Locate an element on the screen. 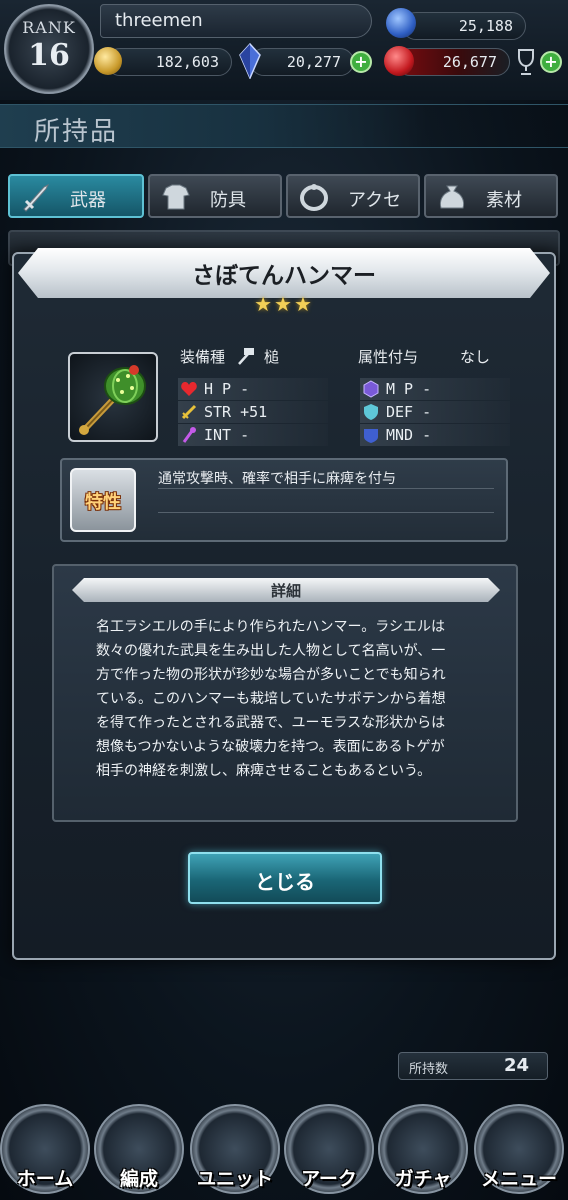  tab-accessories: アクセ is located at coordinates (353, 196).